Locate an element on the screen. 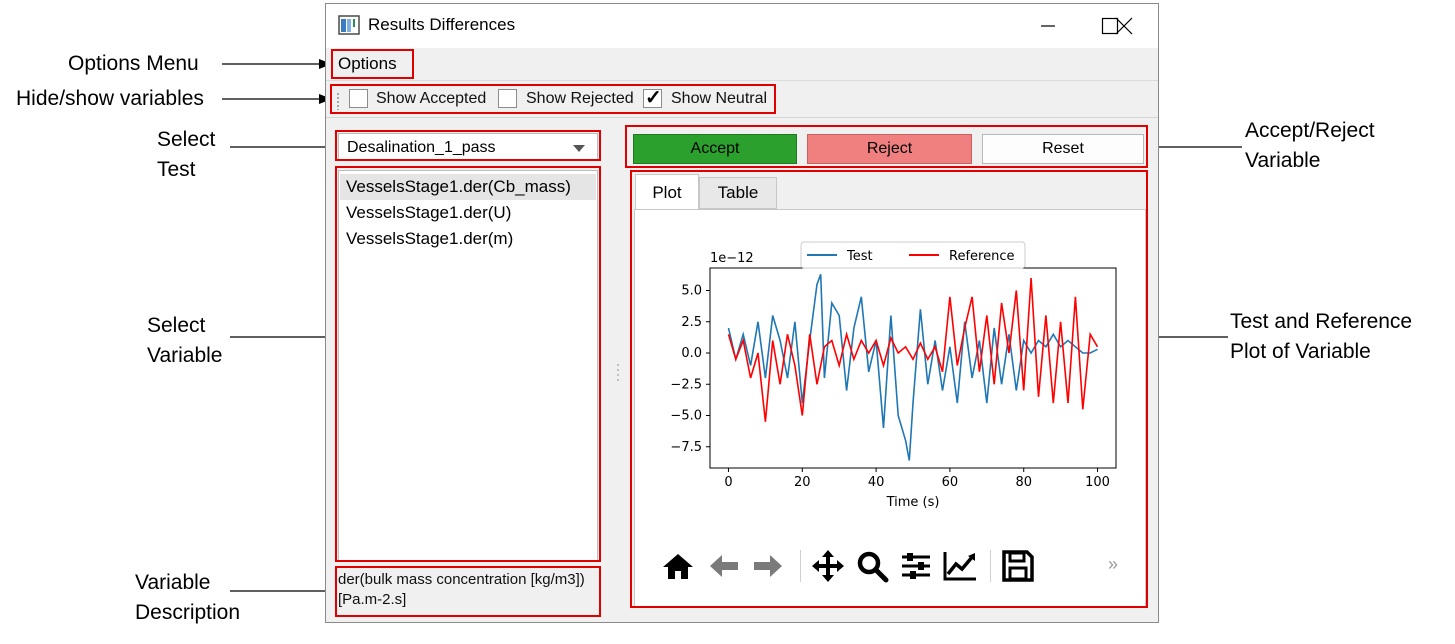  annotation-select-variable-1: Select is located at coordinates (176, 325).